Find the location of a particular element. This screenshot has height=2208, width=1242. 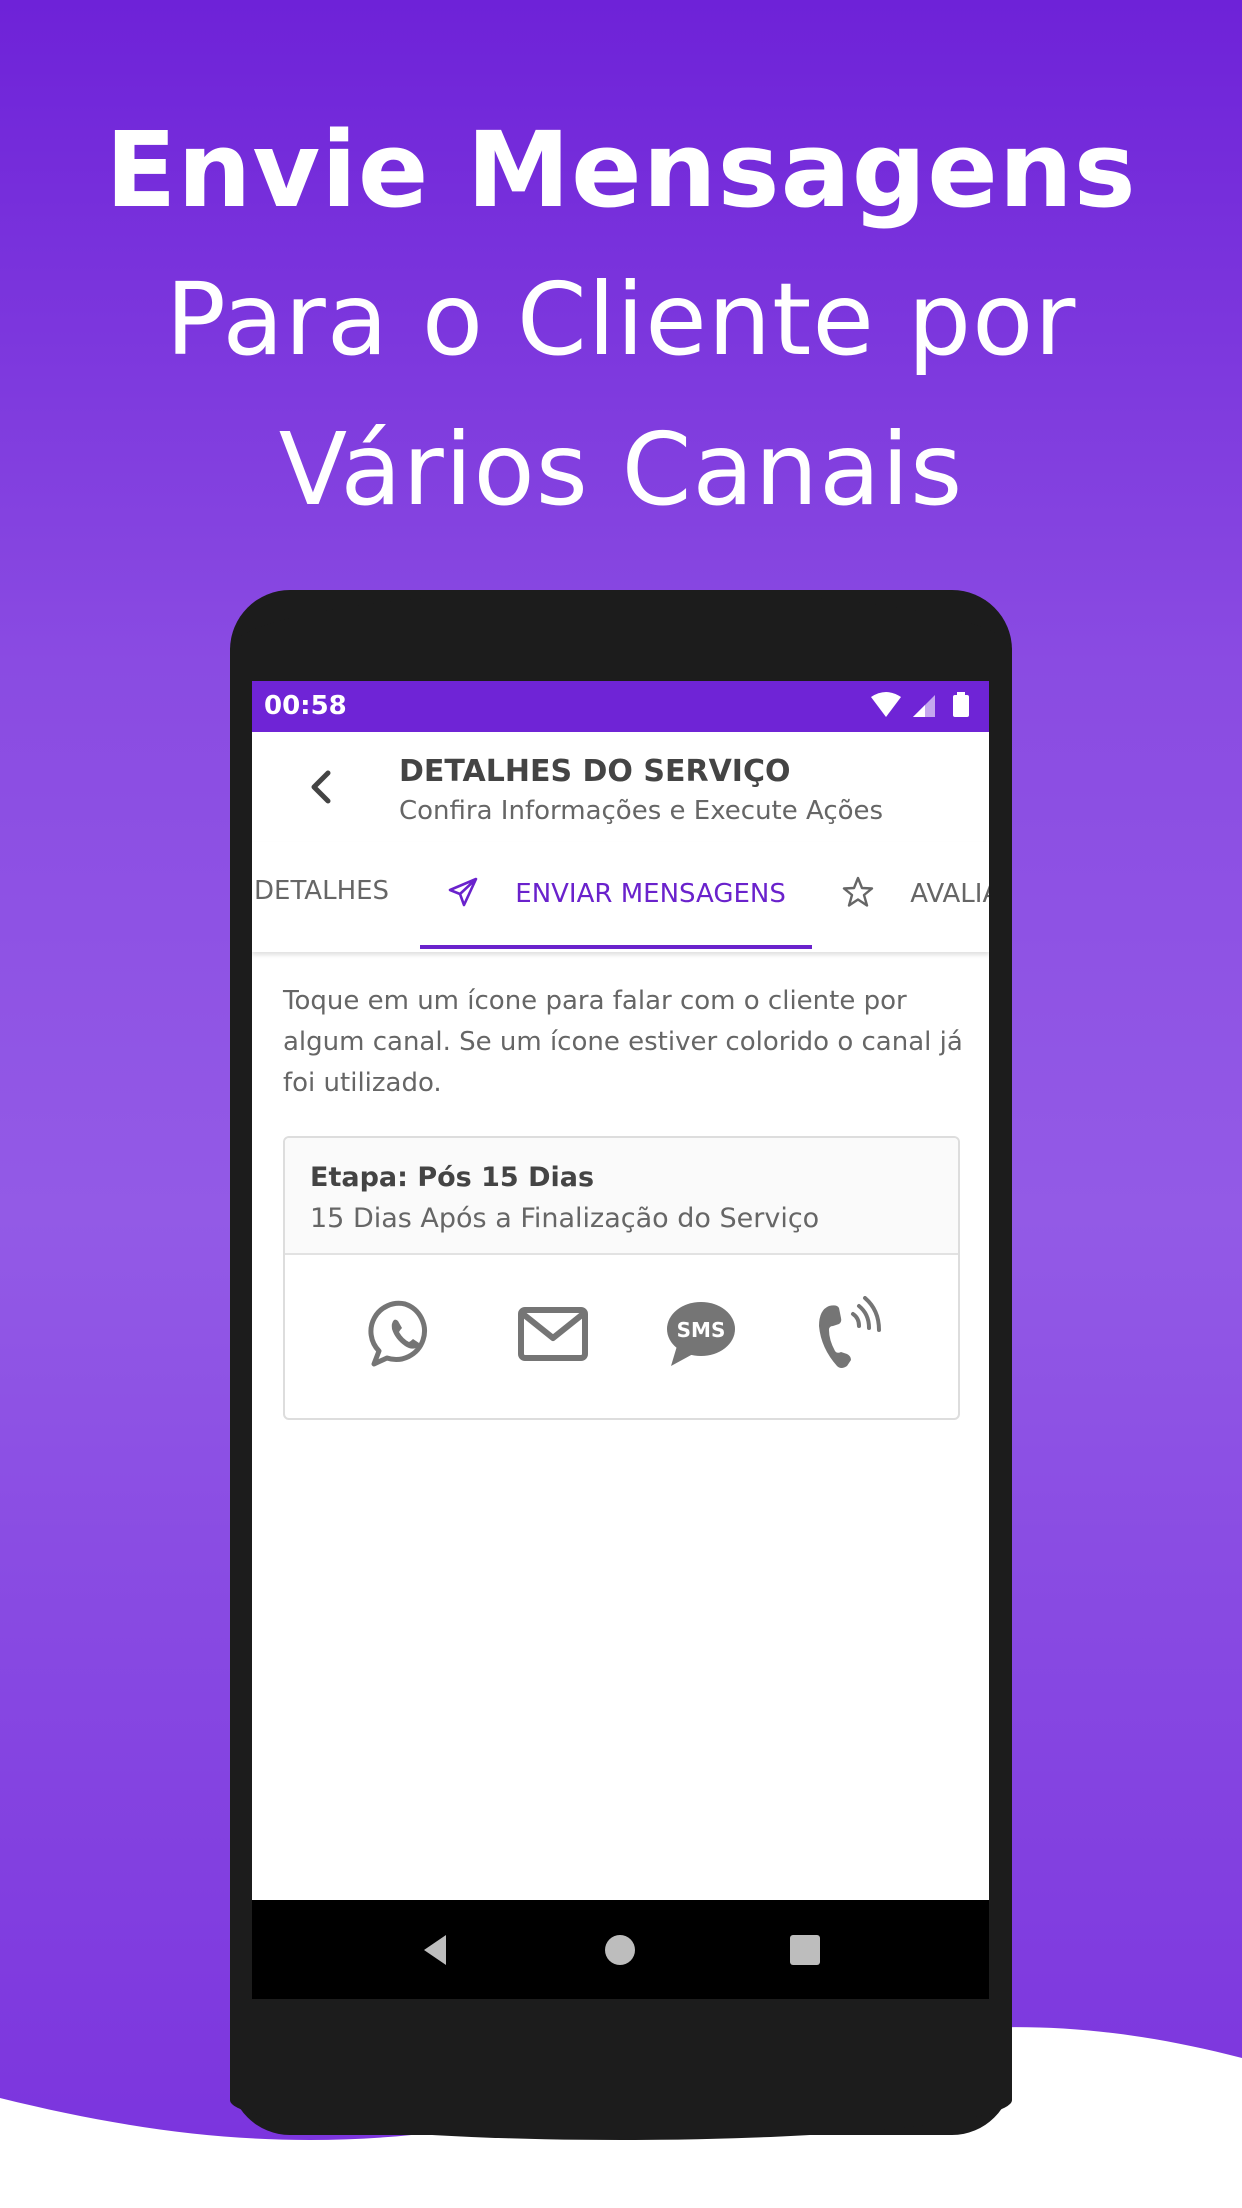

wifi-icon is located at coordinates (886, 704).